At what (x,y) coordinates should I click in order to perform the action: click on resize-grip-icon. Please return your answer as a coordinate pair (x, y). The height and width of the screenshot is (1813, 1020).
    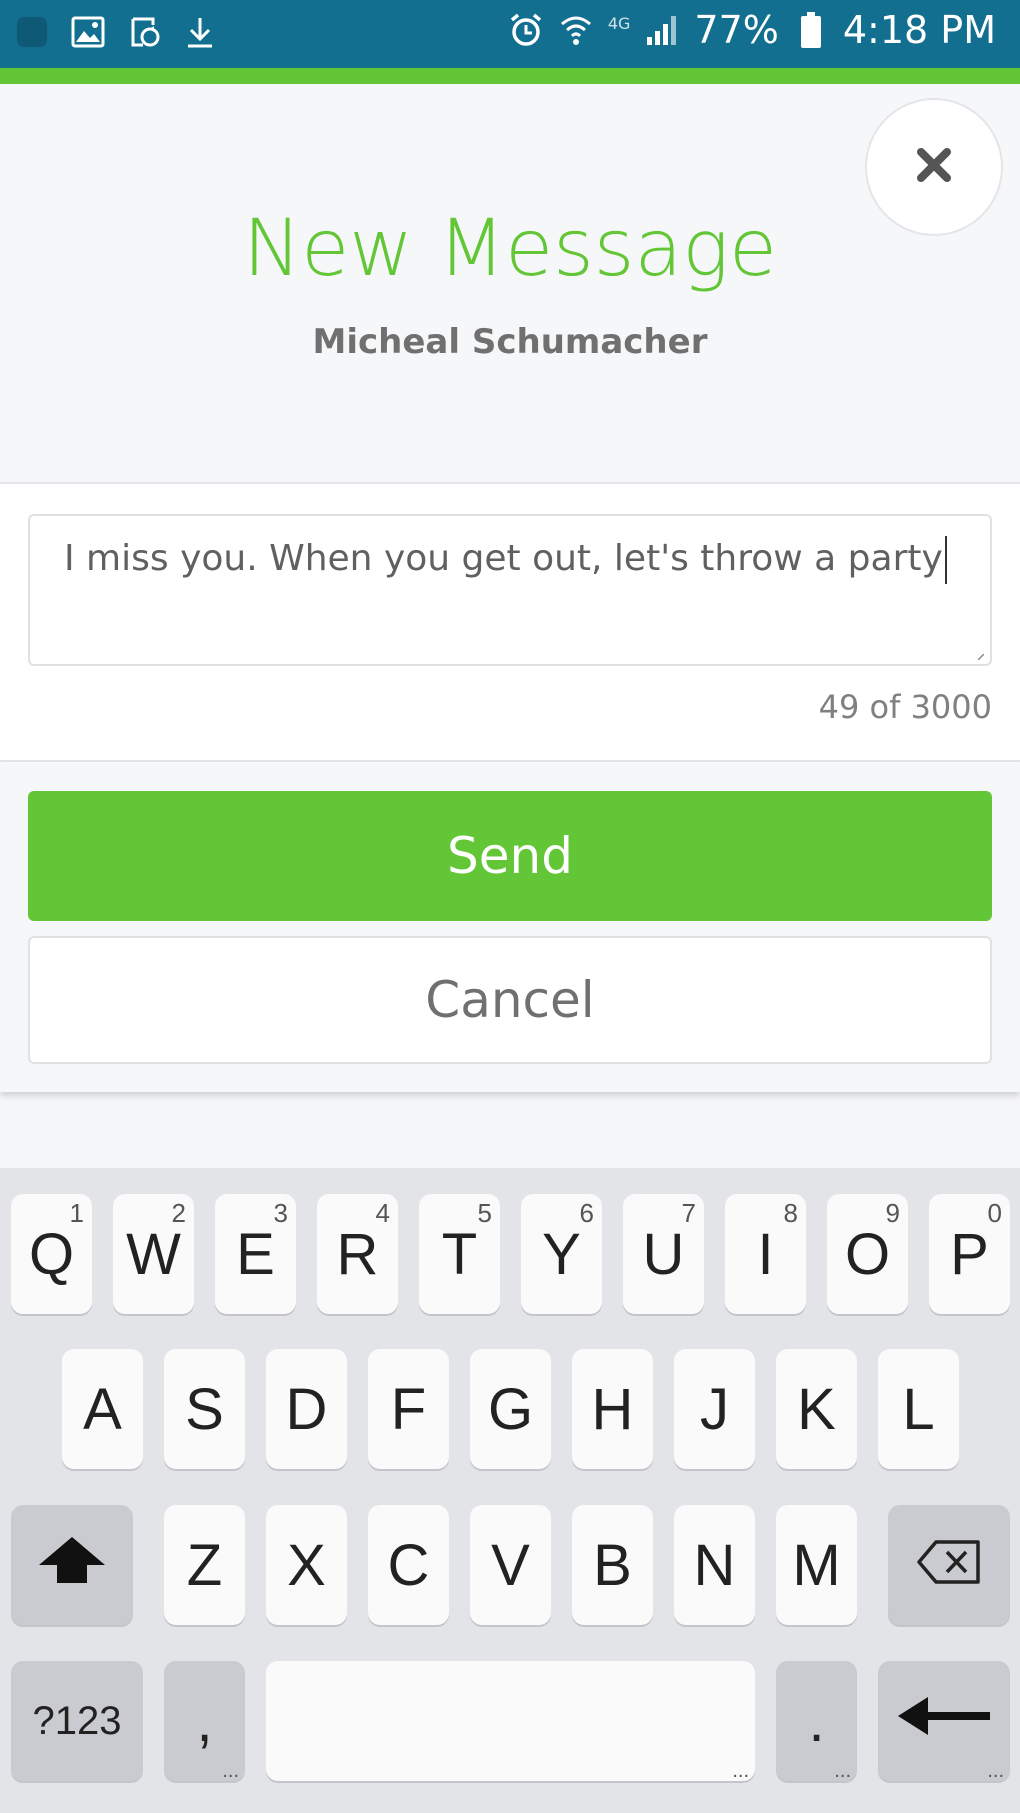
    Looking at the image, I should click on (981, 657).